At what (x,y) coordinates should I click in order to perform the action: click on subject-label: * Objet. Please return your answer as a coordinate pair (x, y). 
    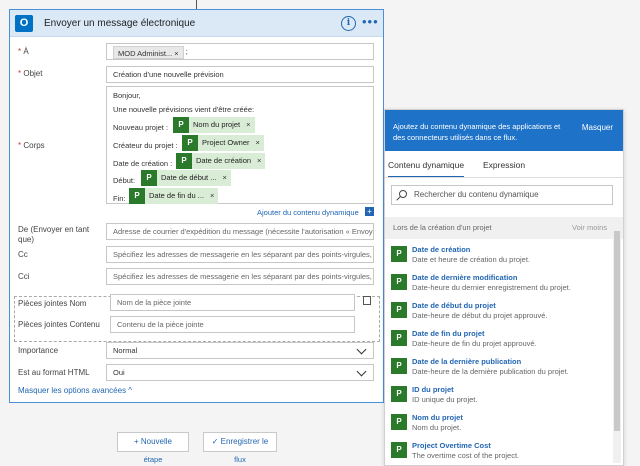
    Looking at the image, I should click on (30, 73).